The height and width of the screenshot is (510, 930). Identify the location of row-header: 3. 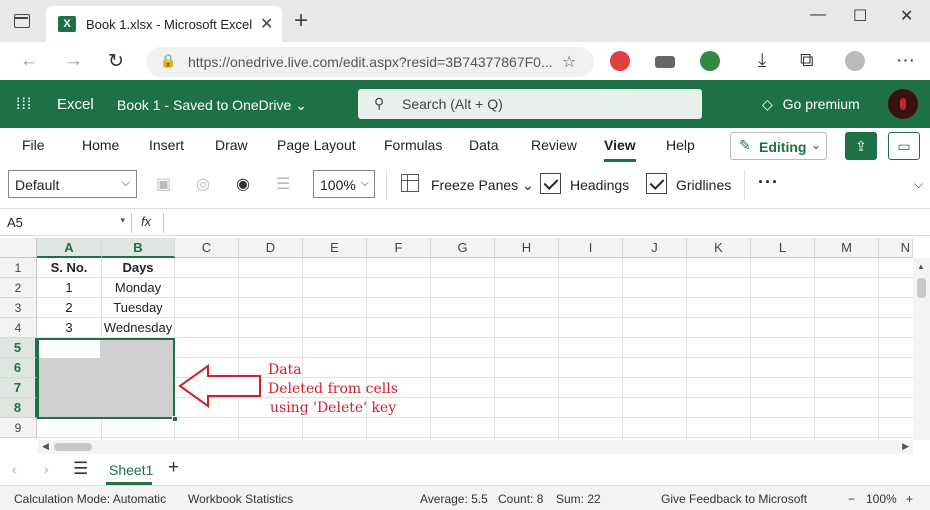
(18, 308).